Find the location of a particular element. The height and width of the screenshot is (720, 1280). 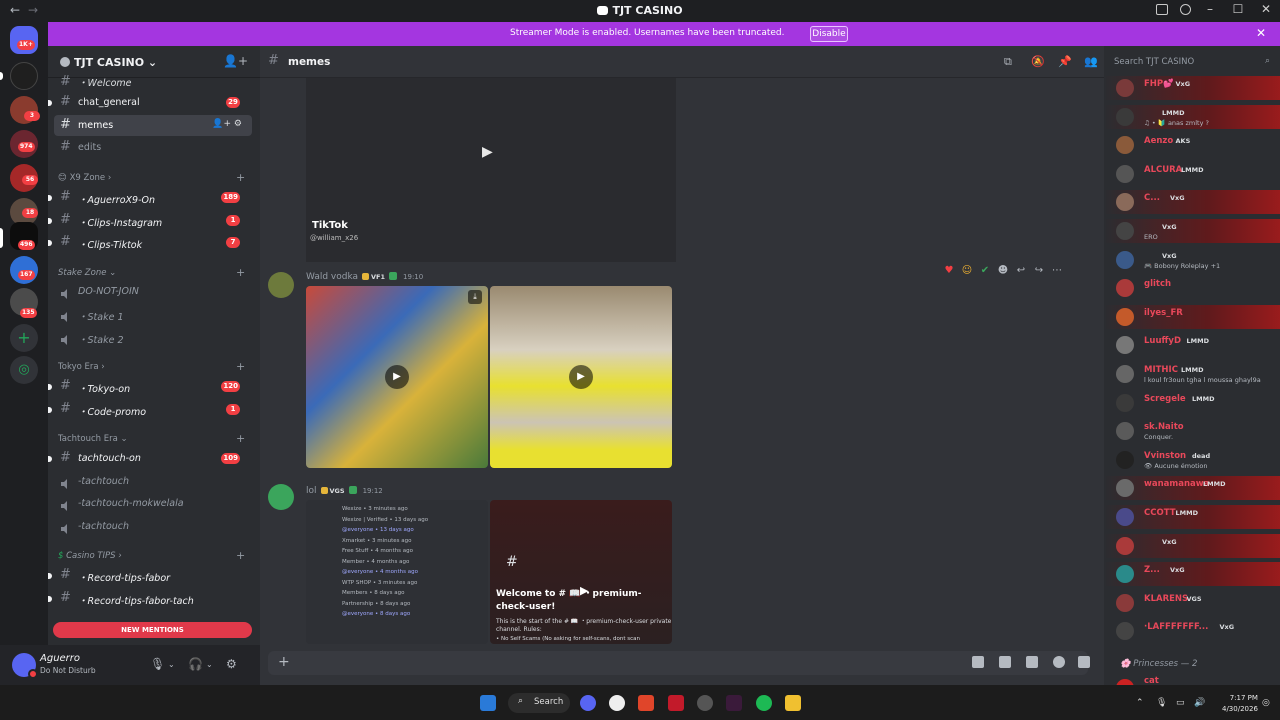

username: Aguerro is located at coordinates (60, 658).